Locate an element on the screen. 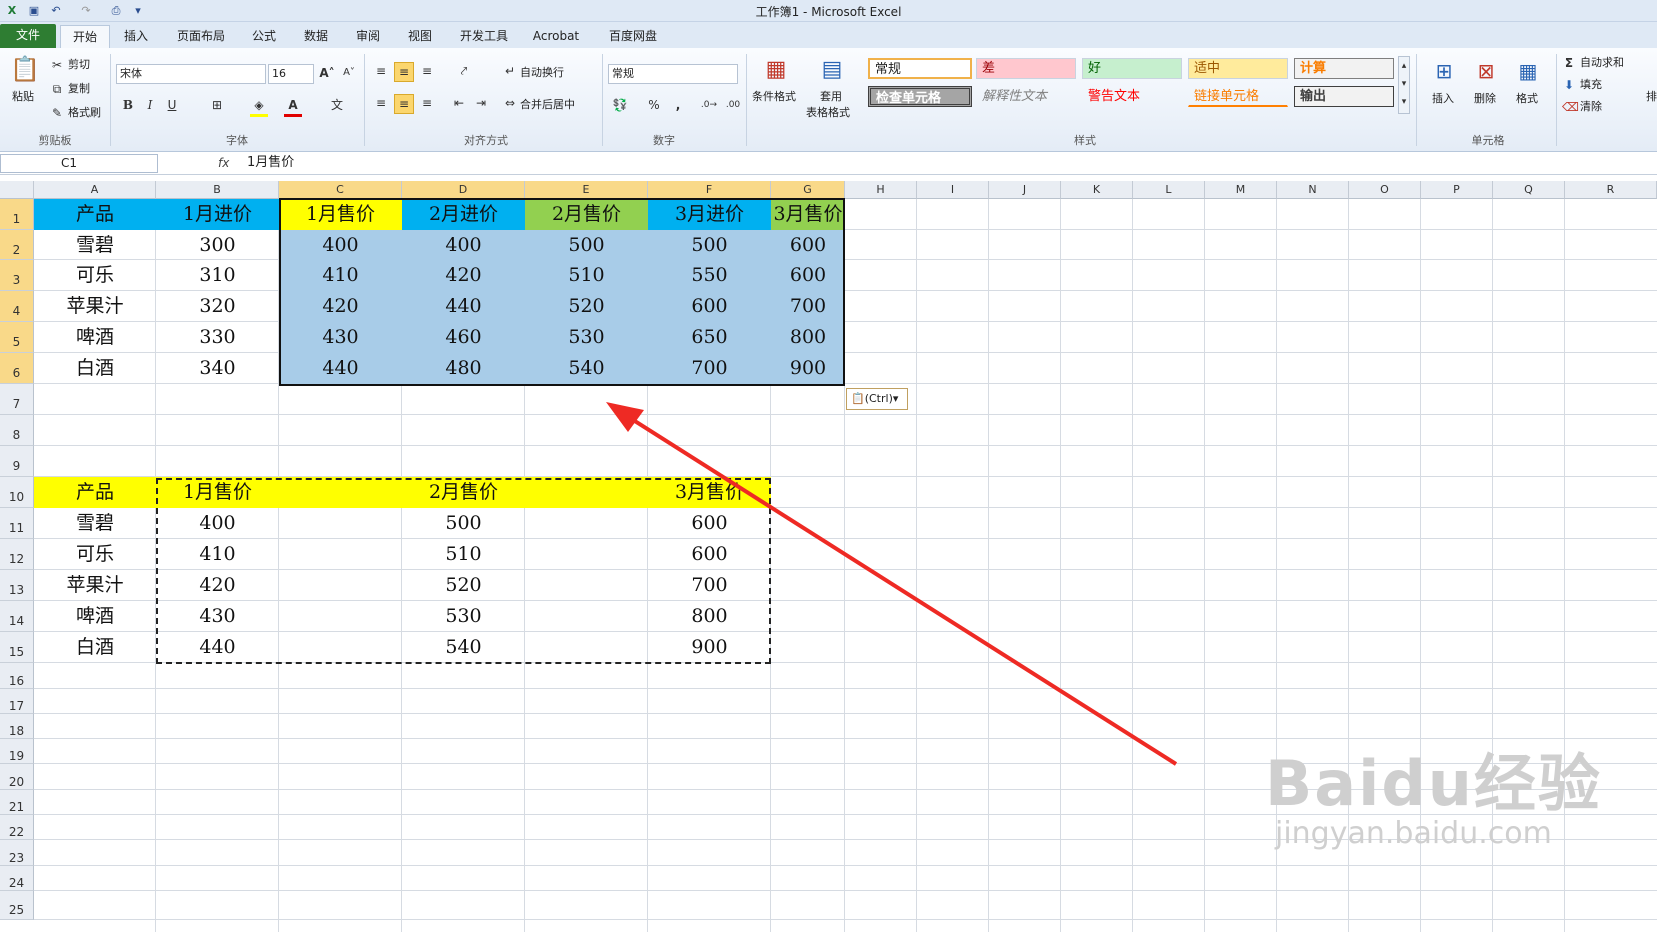 The width and height of the screenshot is (1657, 932). arrow-head is located at coordinates (625, 417).